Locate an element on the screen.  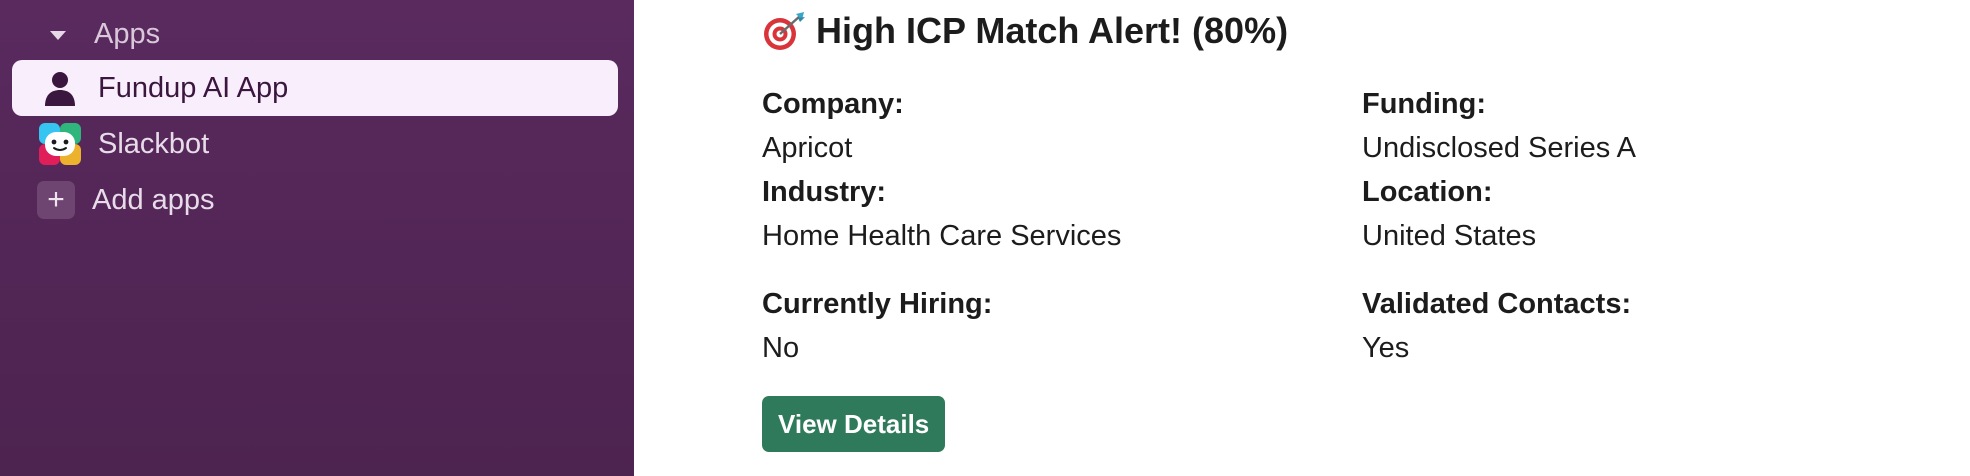
sidebar-item-fundup-ai-app: Fundup AI App is located at coordinates (315, 88).